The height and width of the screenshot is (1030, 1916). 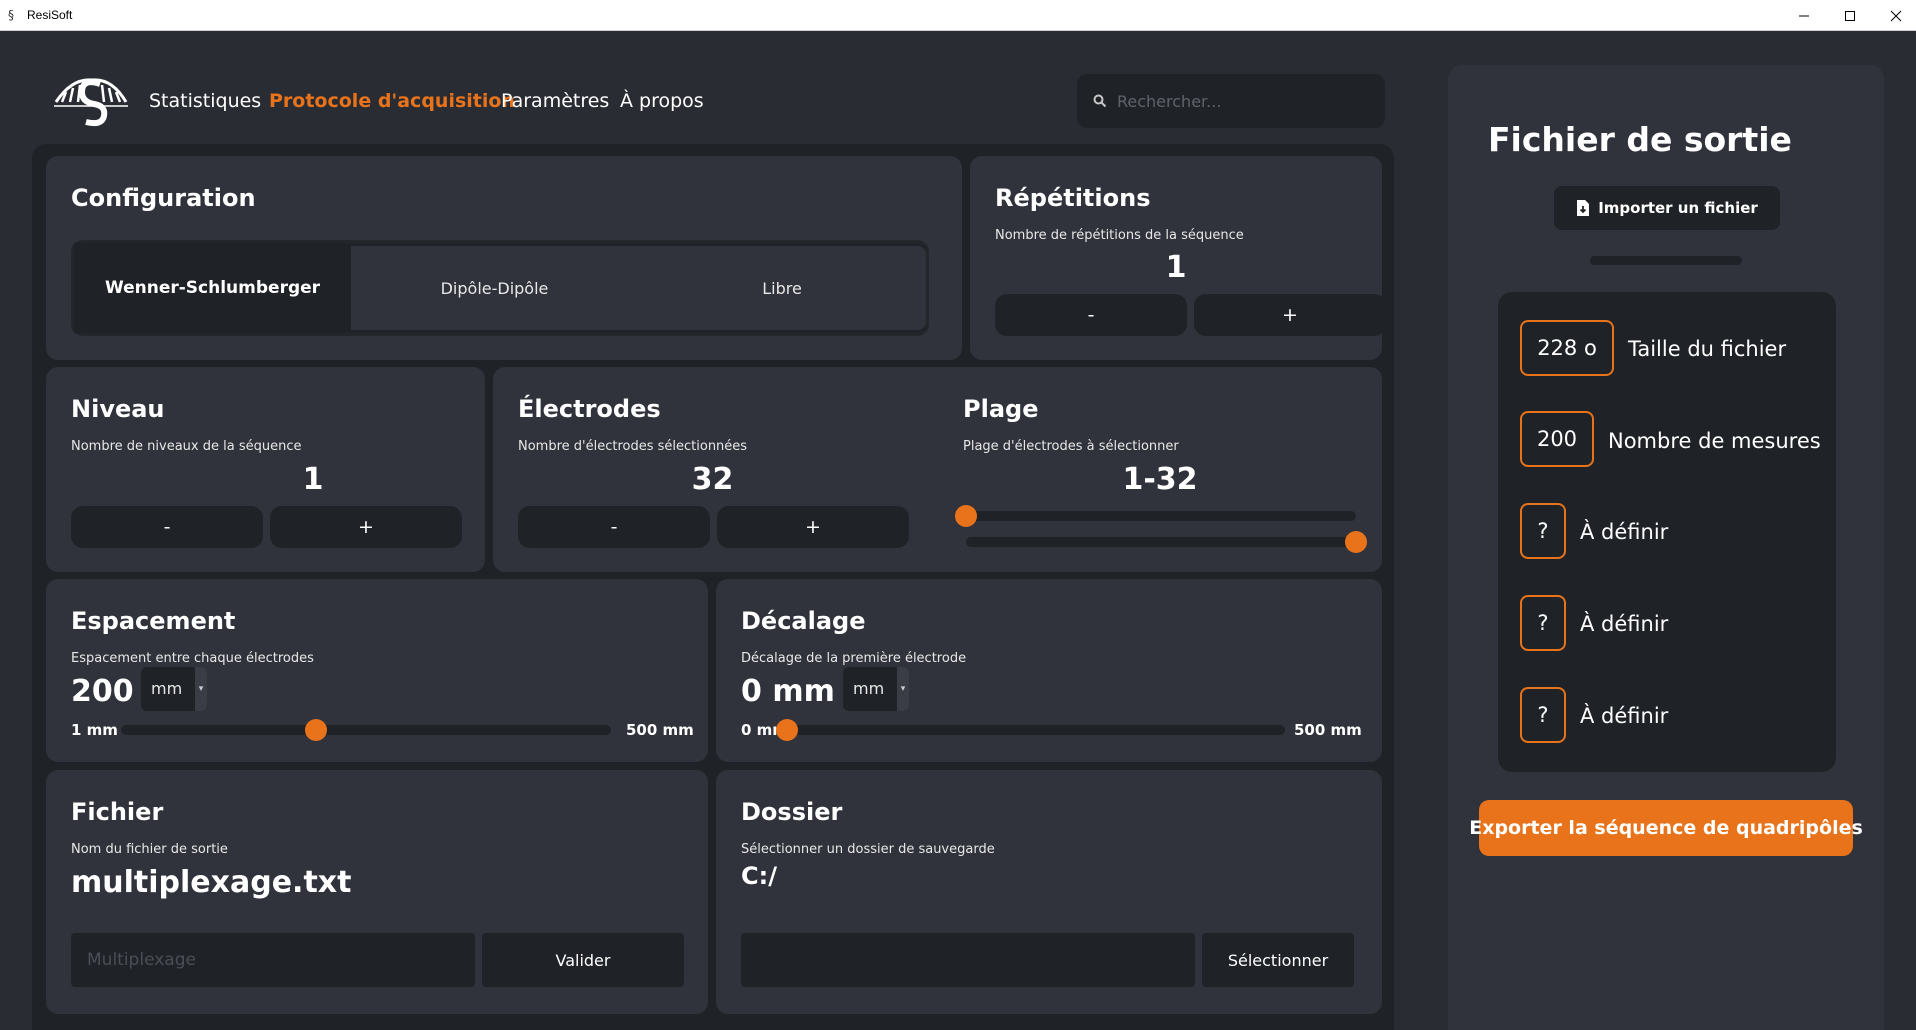 I want to click on plage-title: Plage, so click(x=1001, y=409).